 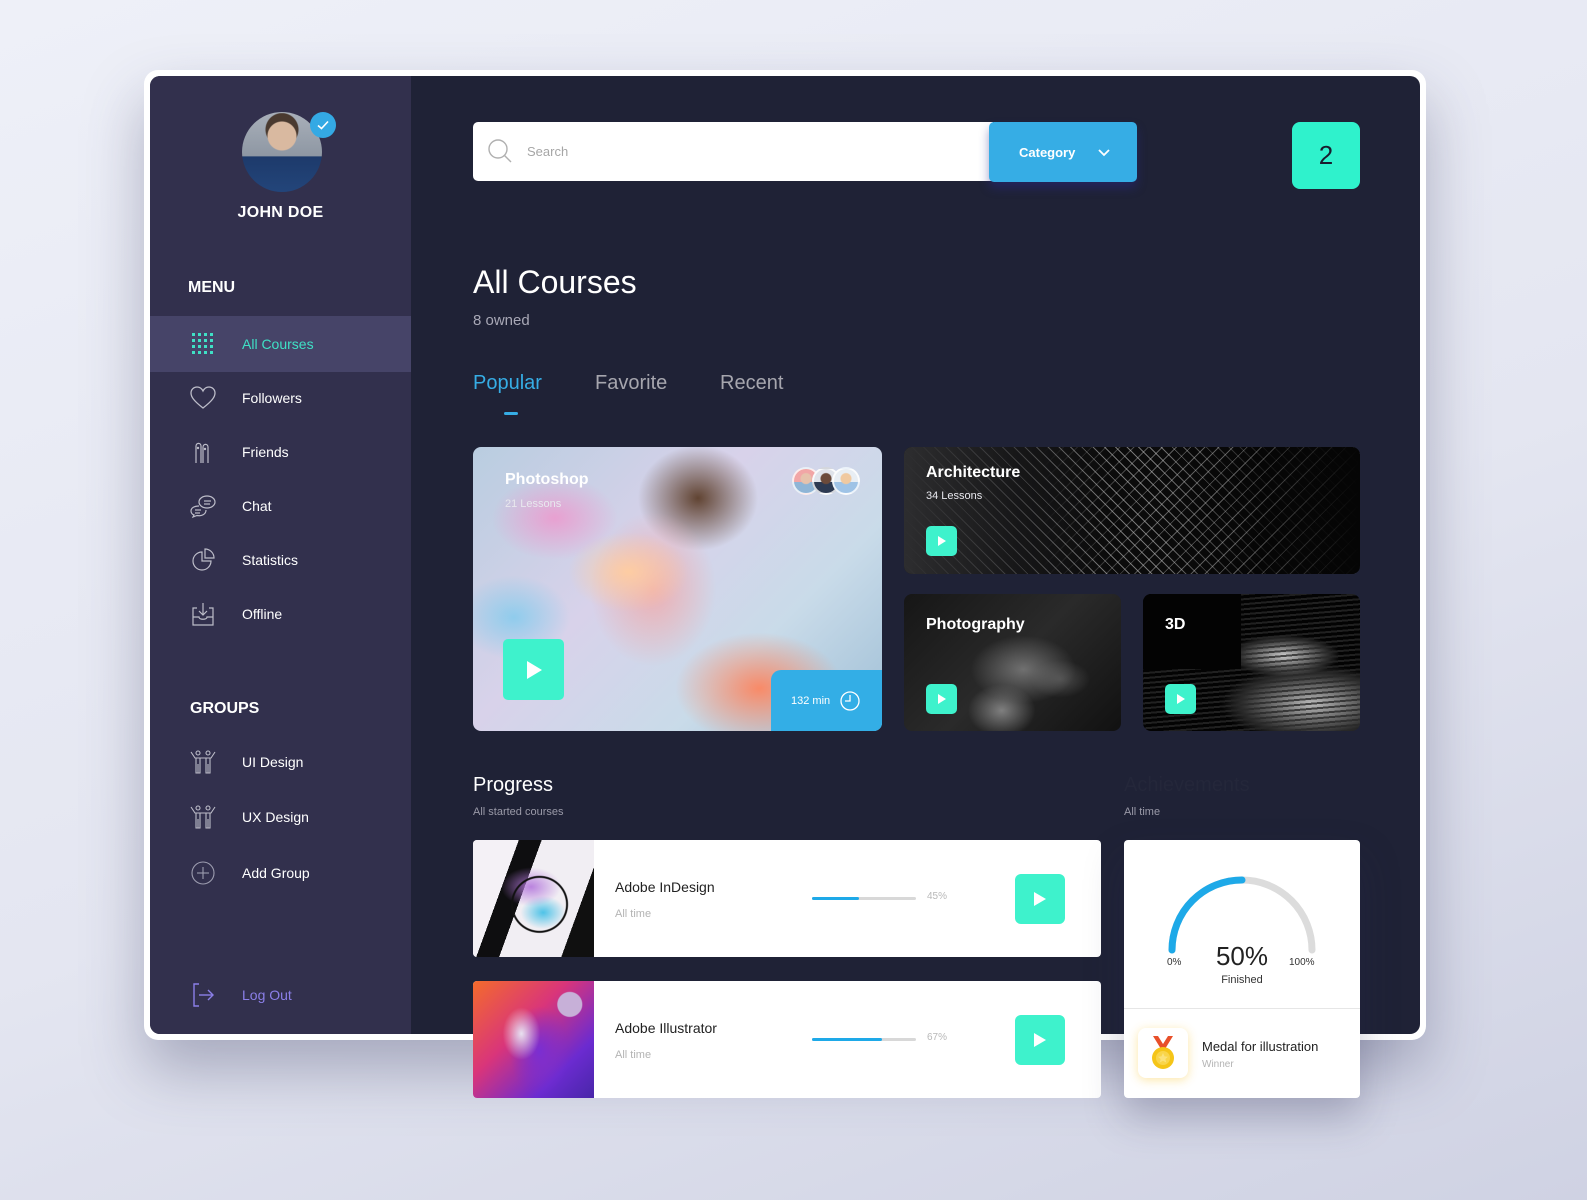 What do you see at coordinates (203, 506) in the screenshot?
I see `chat-icon` at bounding box center [203, 506].